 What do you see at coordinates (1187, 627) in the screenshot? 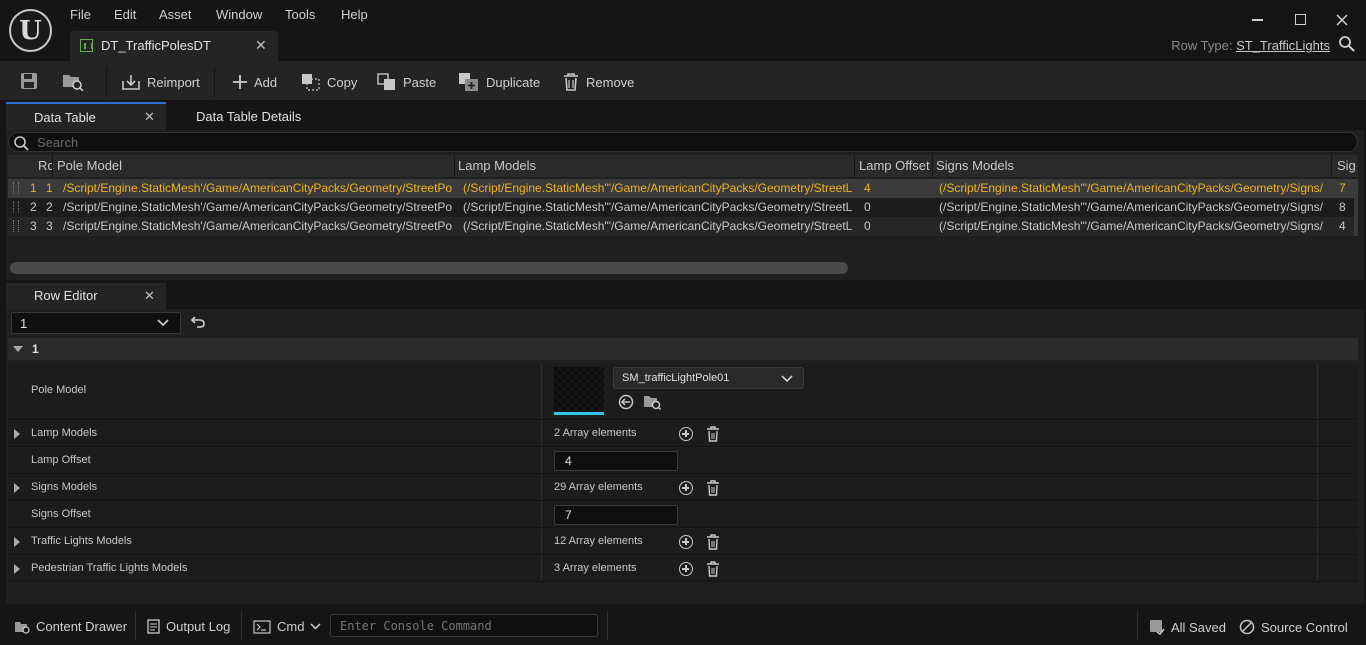
I see `all-saved-button: All Saved` at bounding box center [1187, 627].